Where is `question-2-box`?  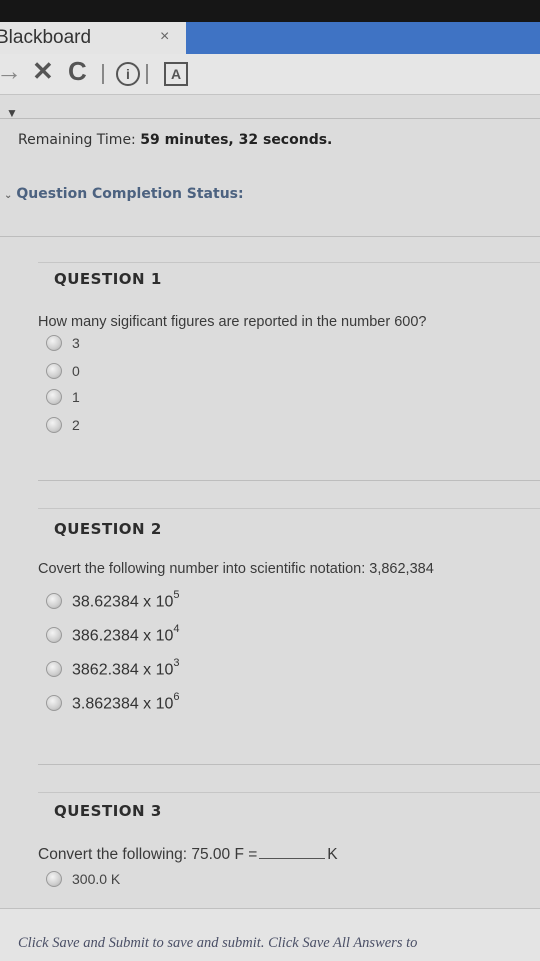 question-2-box is located at coordinates (289, 508).